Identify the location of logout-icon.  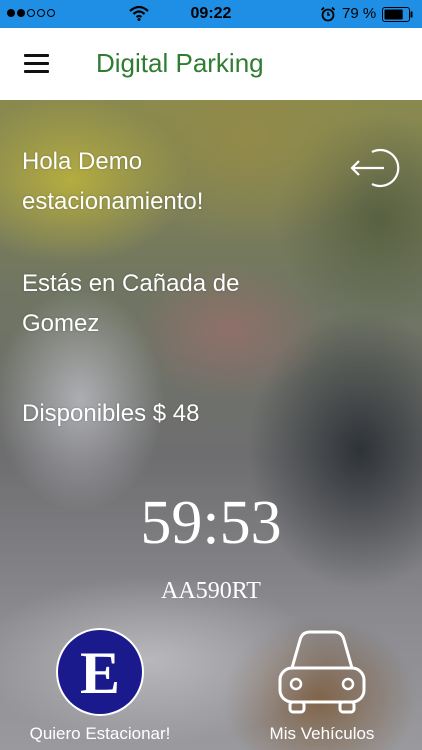
(376, 168).